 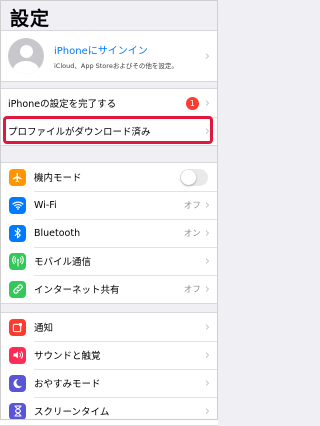 I want to click on antenna-icon, so click(x=17, y=261).